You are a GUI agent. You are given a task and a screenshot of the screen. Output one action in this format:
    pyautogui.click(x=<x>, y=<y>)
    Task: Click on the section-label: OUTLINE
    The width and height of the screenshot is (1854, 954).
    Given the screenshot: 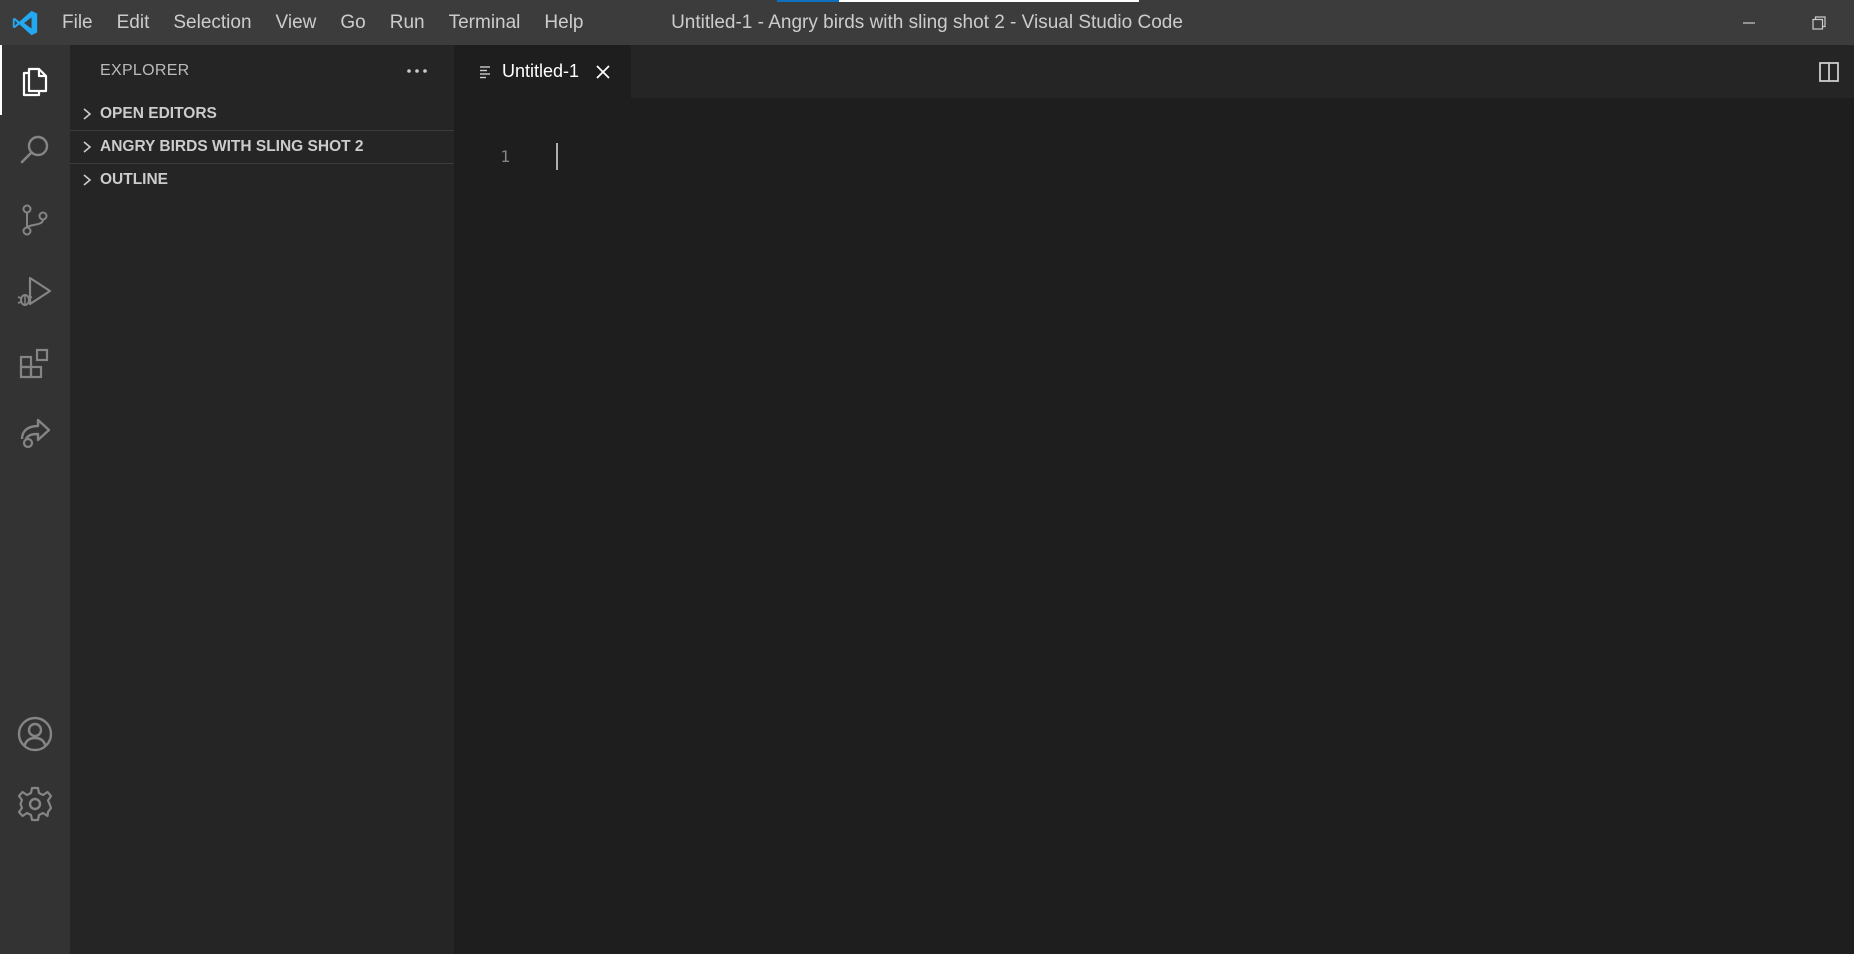 What is the action you would take?
    pyautogui.click(x=134, y=179)
    